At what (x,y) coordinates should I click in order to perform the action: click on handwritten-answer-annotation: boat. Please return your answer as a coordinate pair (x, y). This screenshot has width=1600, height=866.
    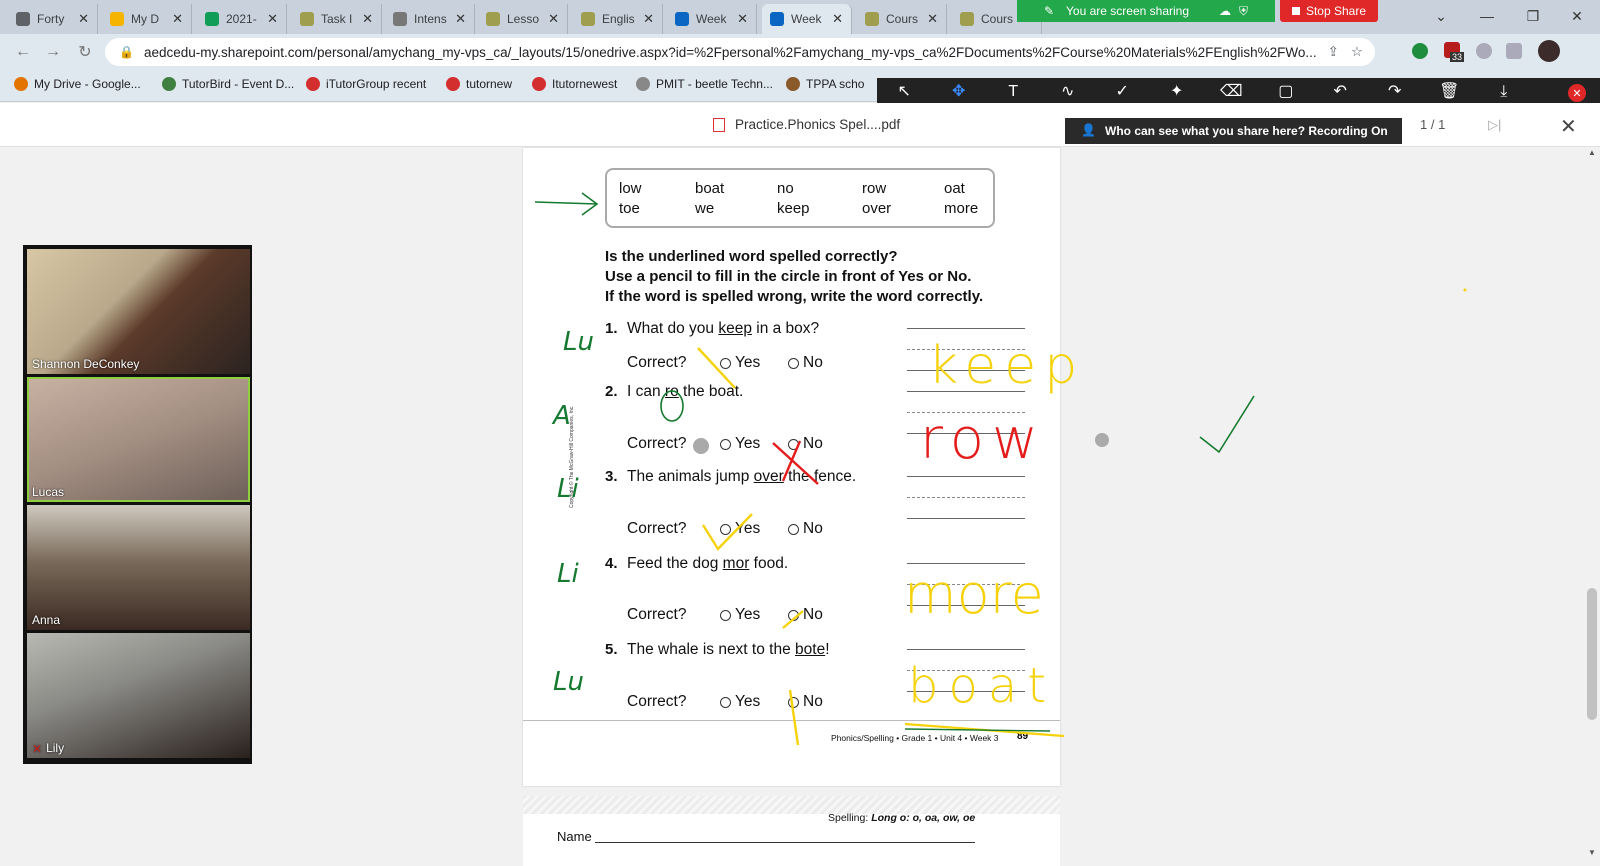
    Looking at the image, I should click on (982, 686).